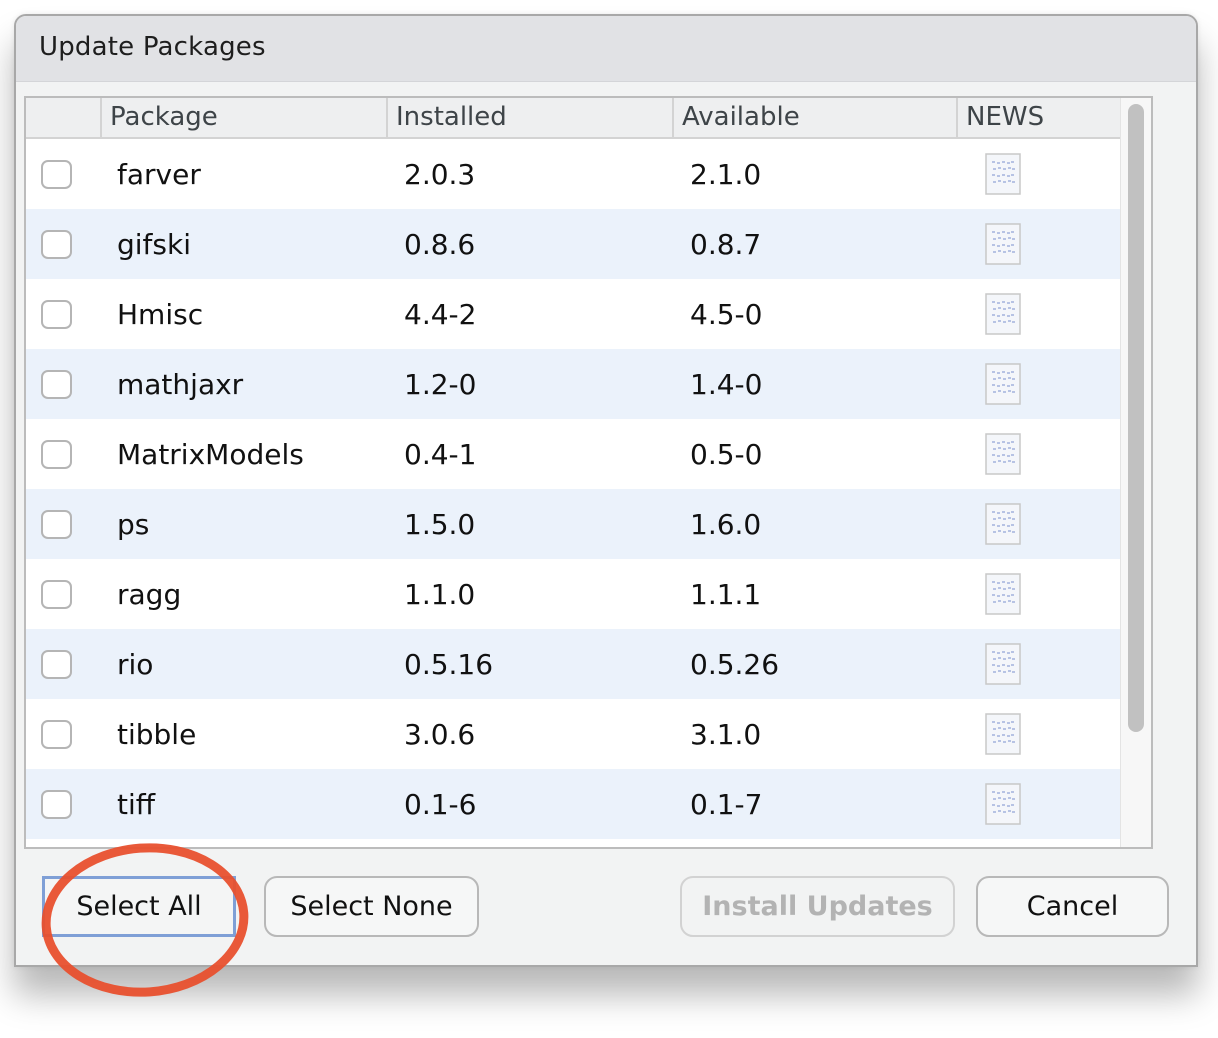 This screenshot has width=1218, height=1038. Describe the element at coordinates (440, 454) in the screenshot. I see `installed-version: 0.4-1` at that location.